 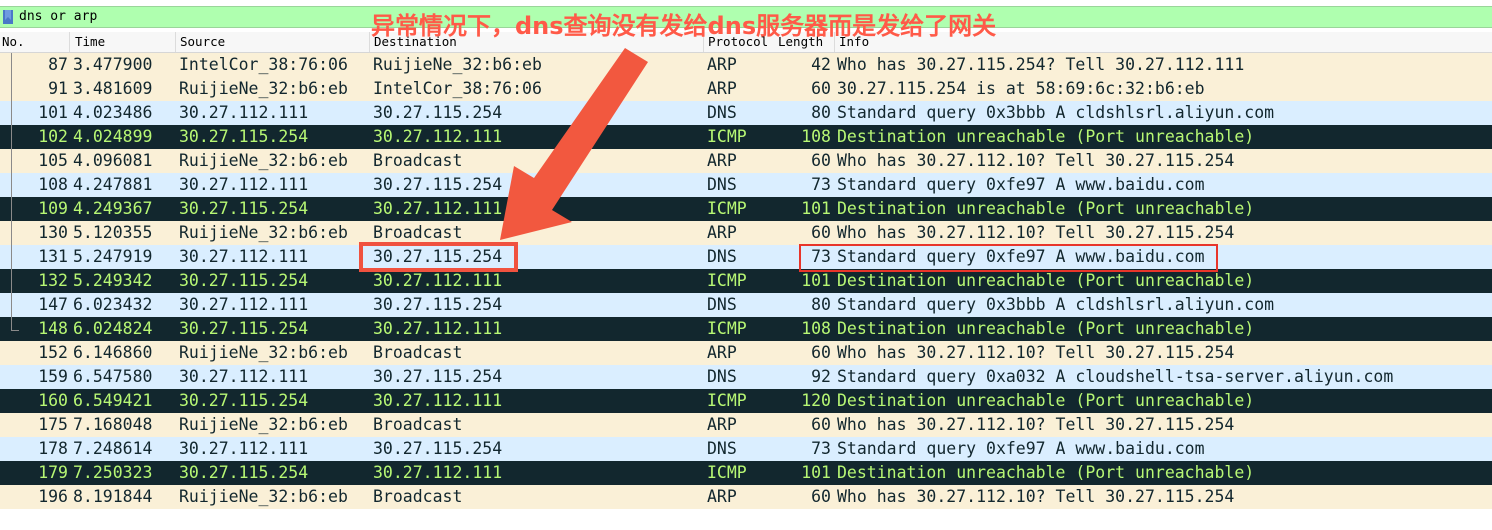 What do you see at coordinates (574, 144) in the screenshot?
I see `annotation-arrow-icon` at bounding box center [574, 144].